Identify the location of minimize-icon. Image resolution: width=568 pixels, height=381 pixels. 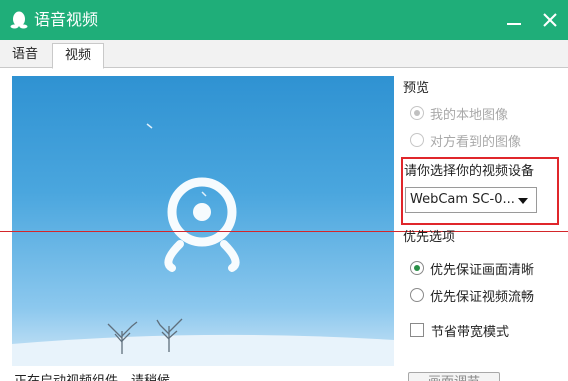
(514, 20).